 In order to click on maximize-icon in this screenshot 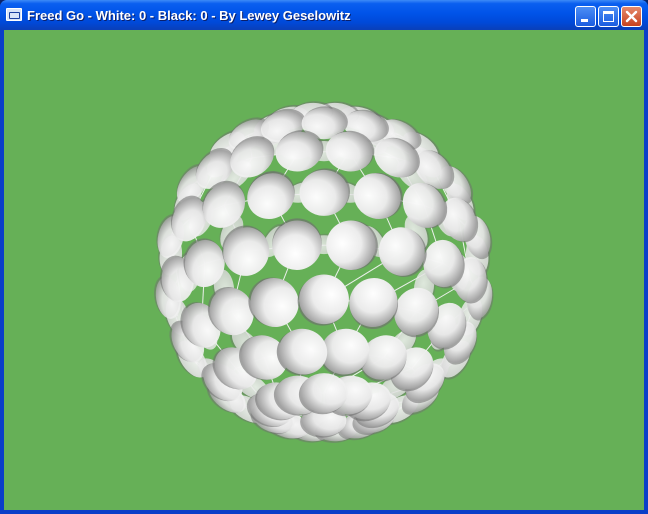, I will do `click(608, 16)`.